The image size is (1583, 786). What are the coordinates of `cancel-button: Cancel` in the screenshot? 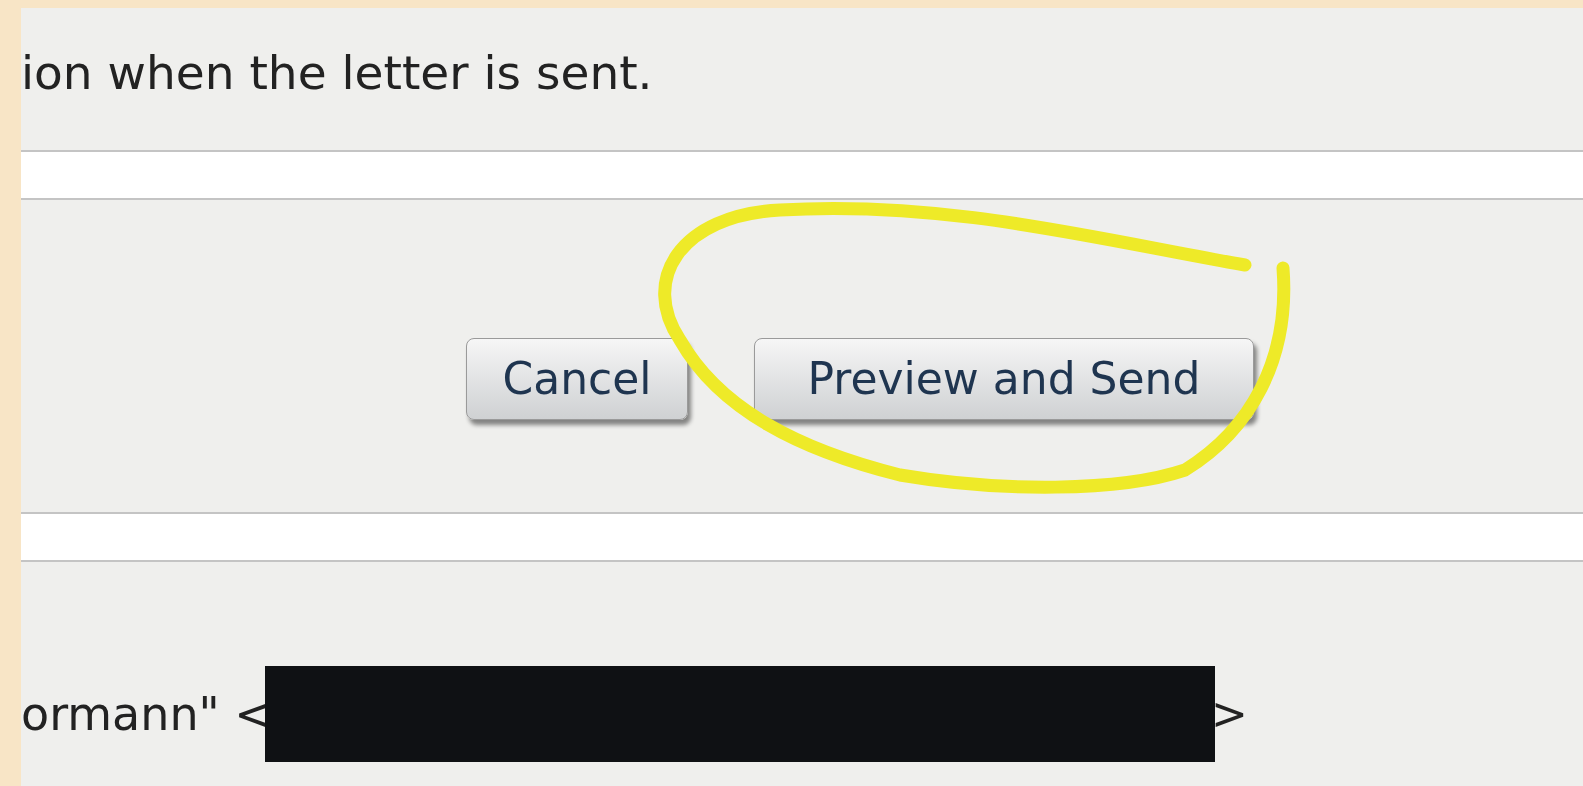 It's located at (577, 379).